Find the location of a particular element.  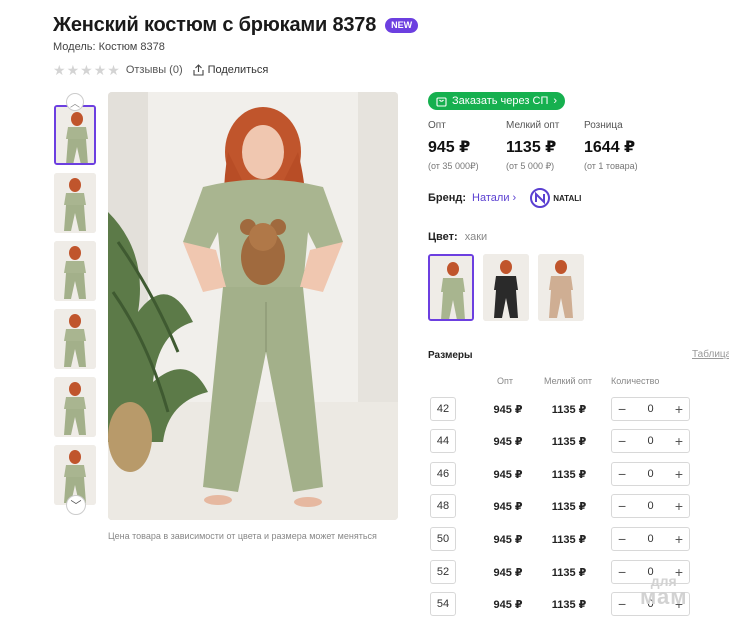

size-row: 50 945 ₽ 1135 ₽ − 0 + is located at coordinates (565, 539).